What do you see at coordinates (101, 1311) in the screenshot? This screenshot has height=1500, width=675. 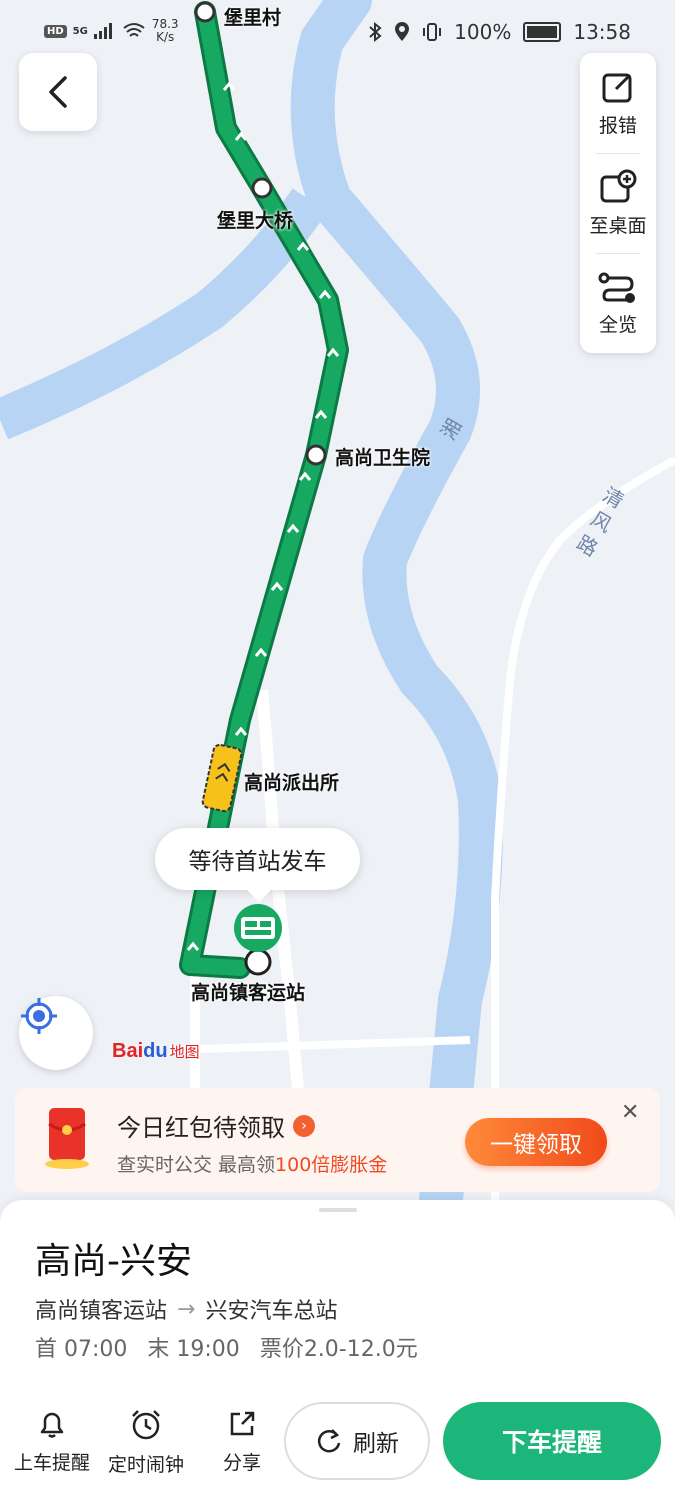 I see `route-origin: 高尚镇客运站` at bounding box center [101, 1311].